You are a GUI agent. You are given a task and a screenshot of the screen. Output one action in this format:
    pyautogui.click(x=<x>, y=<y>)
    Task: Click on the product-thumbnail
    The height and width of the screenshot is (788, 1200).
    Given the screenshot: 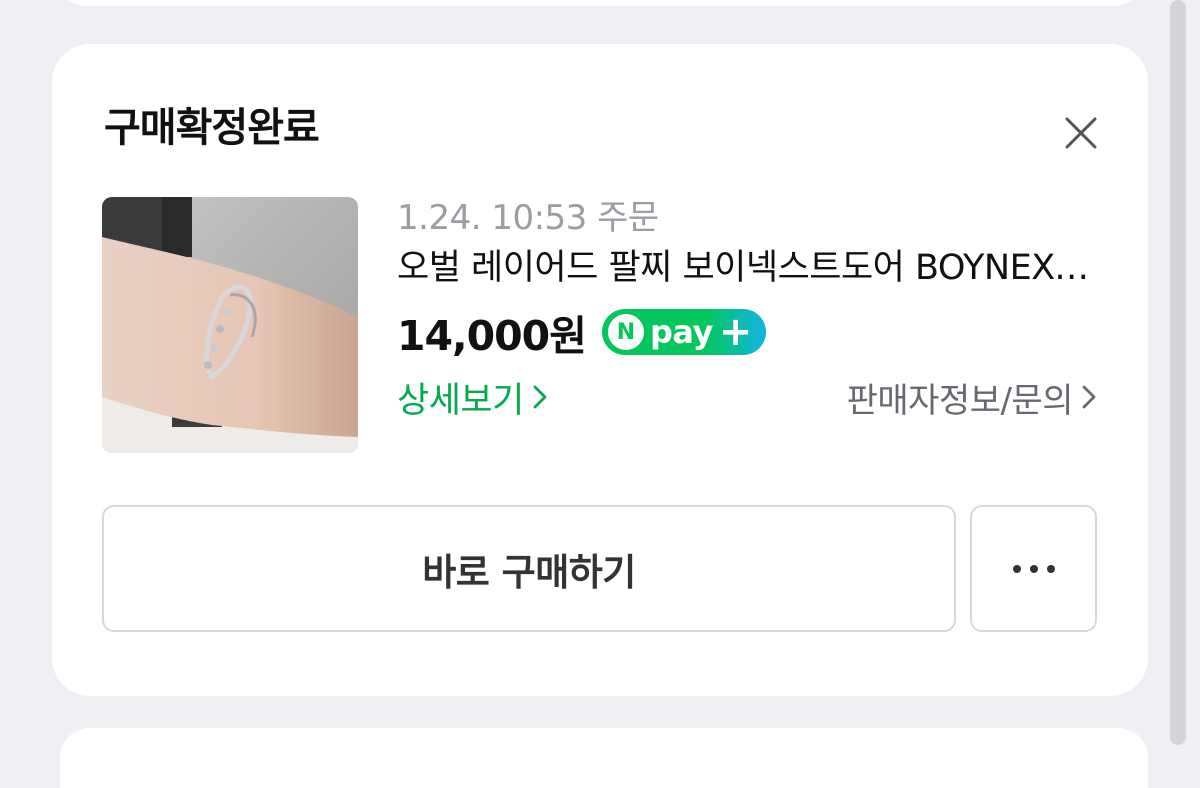 What is the action you would take?
    pyautogui.click(x=230, y=325)
    